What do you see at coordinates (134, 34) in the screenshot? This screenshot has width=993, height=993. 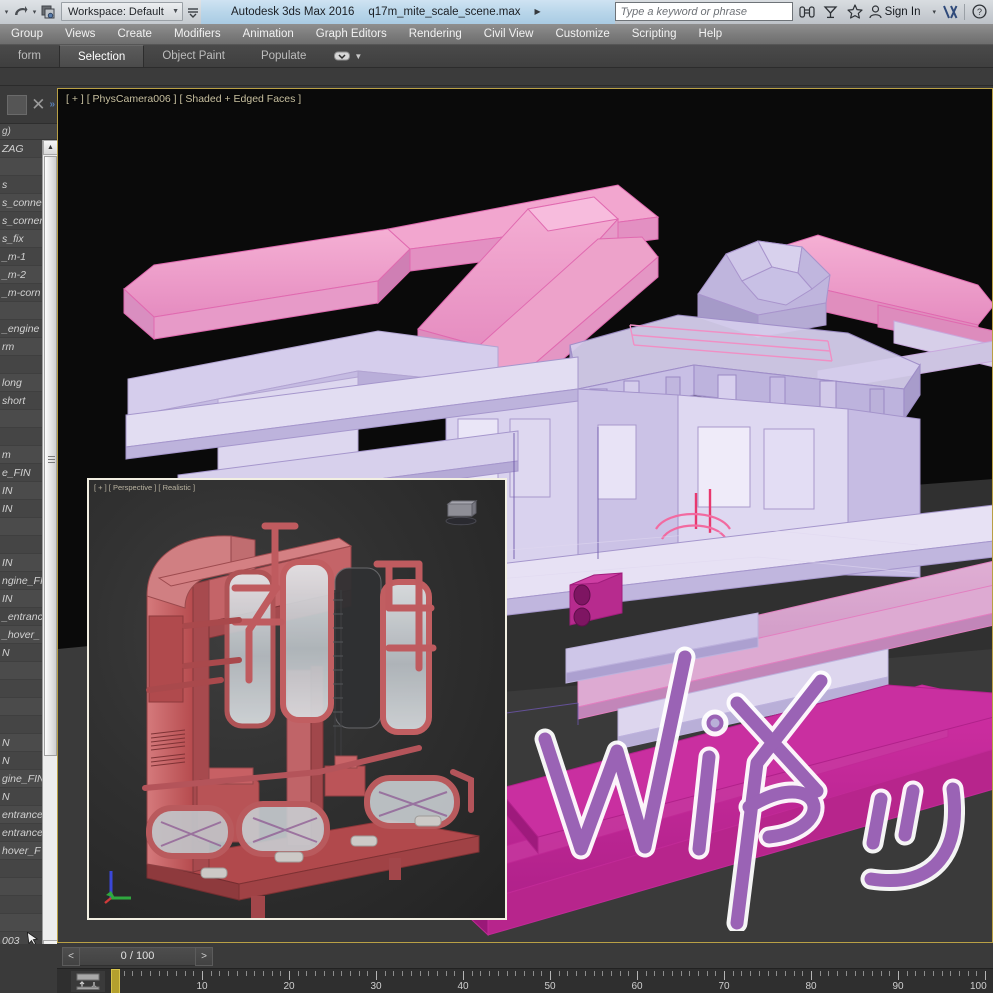 I see `menu-item-create: Create` at bounding box center [134, 34].